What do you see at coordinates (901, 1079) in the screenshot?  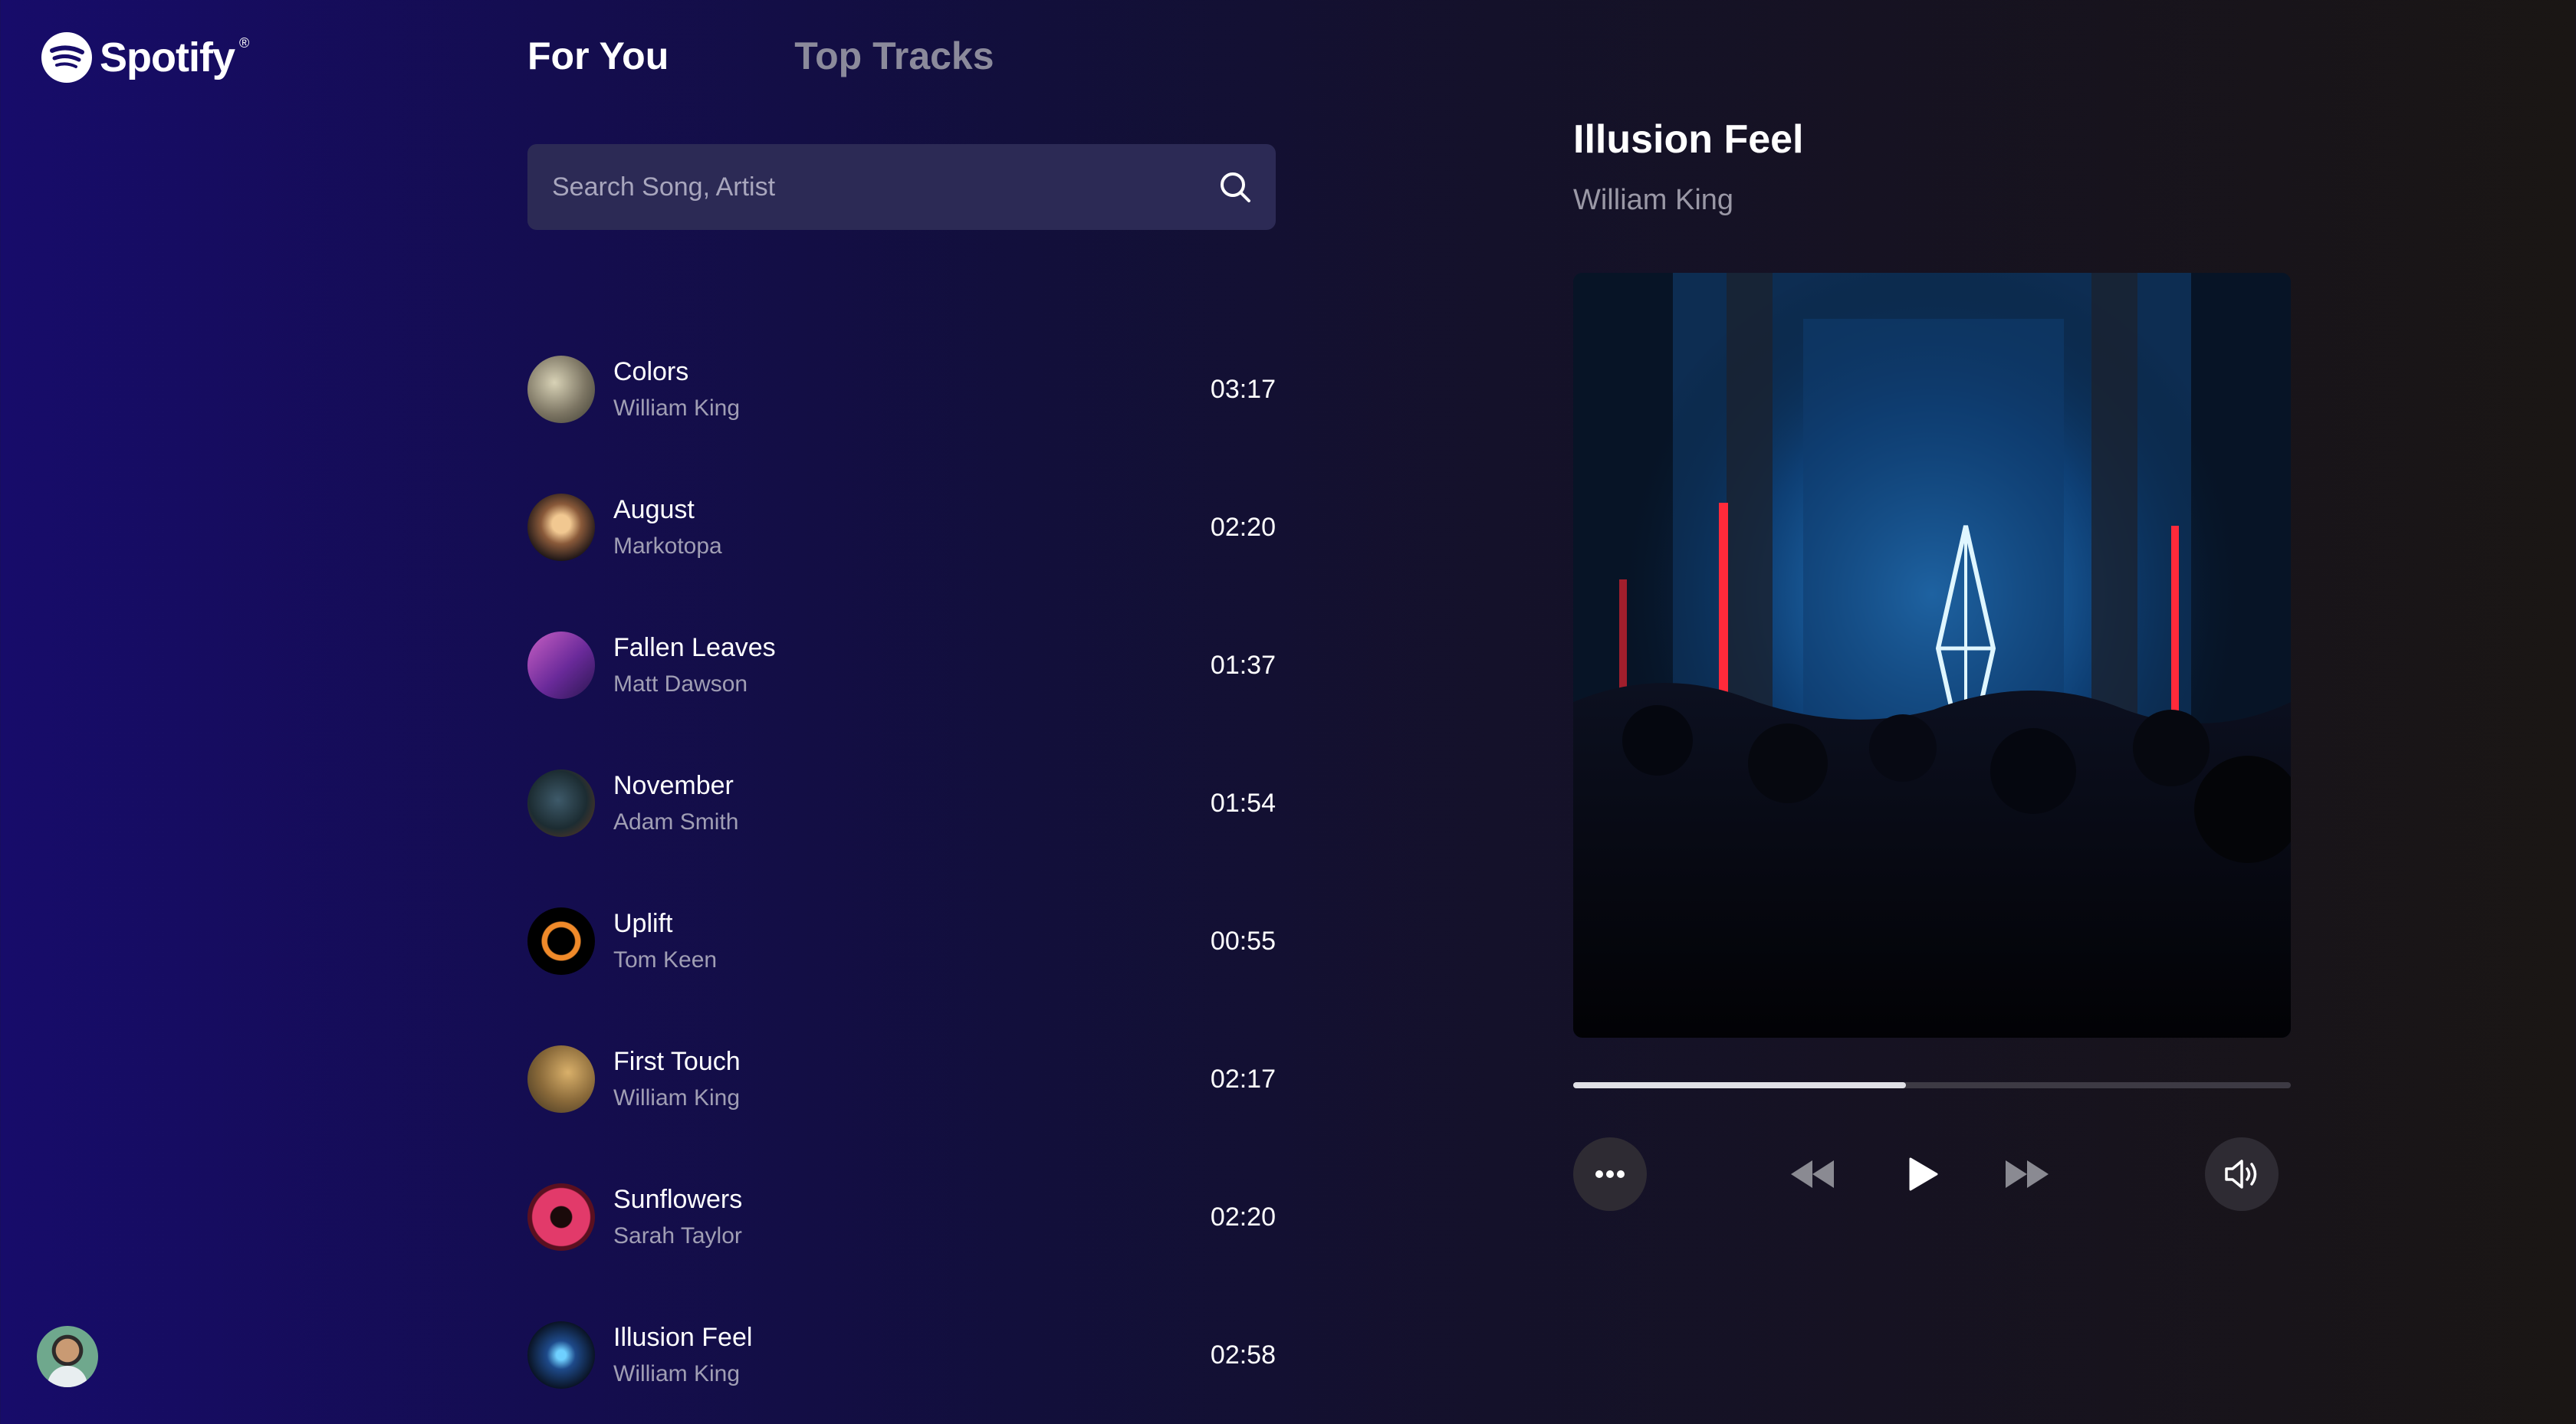 I see `track-row-first-touch: First Touch William King 02:17` at bounding box center [901, 1079].